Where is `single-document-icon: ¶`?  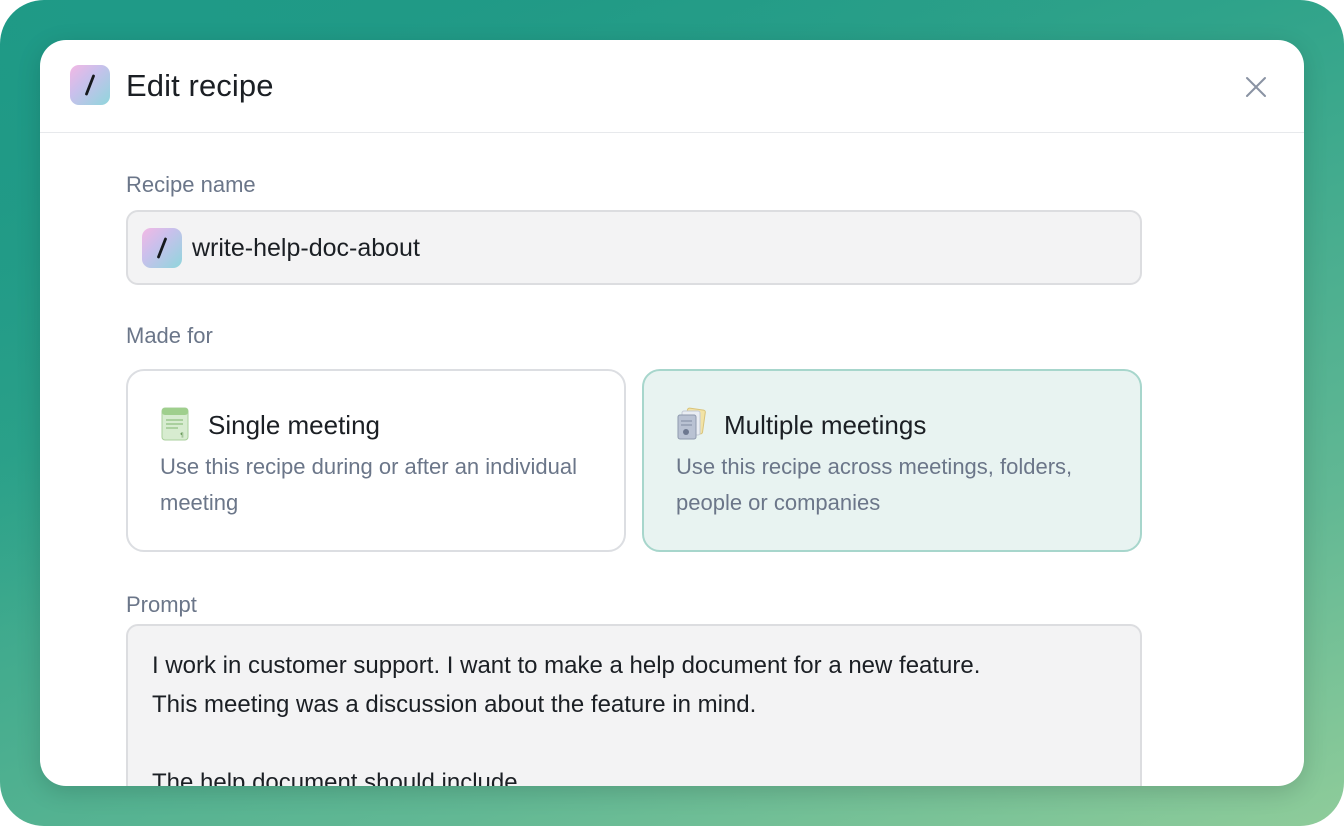 single-document-icon: ¶ is located at coordinates (175, 424).